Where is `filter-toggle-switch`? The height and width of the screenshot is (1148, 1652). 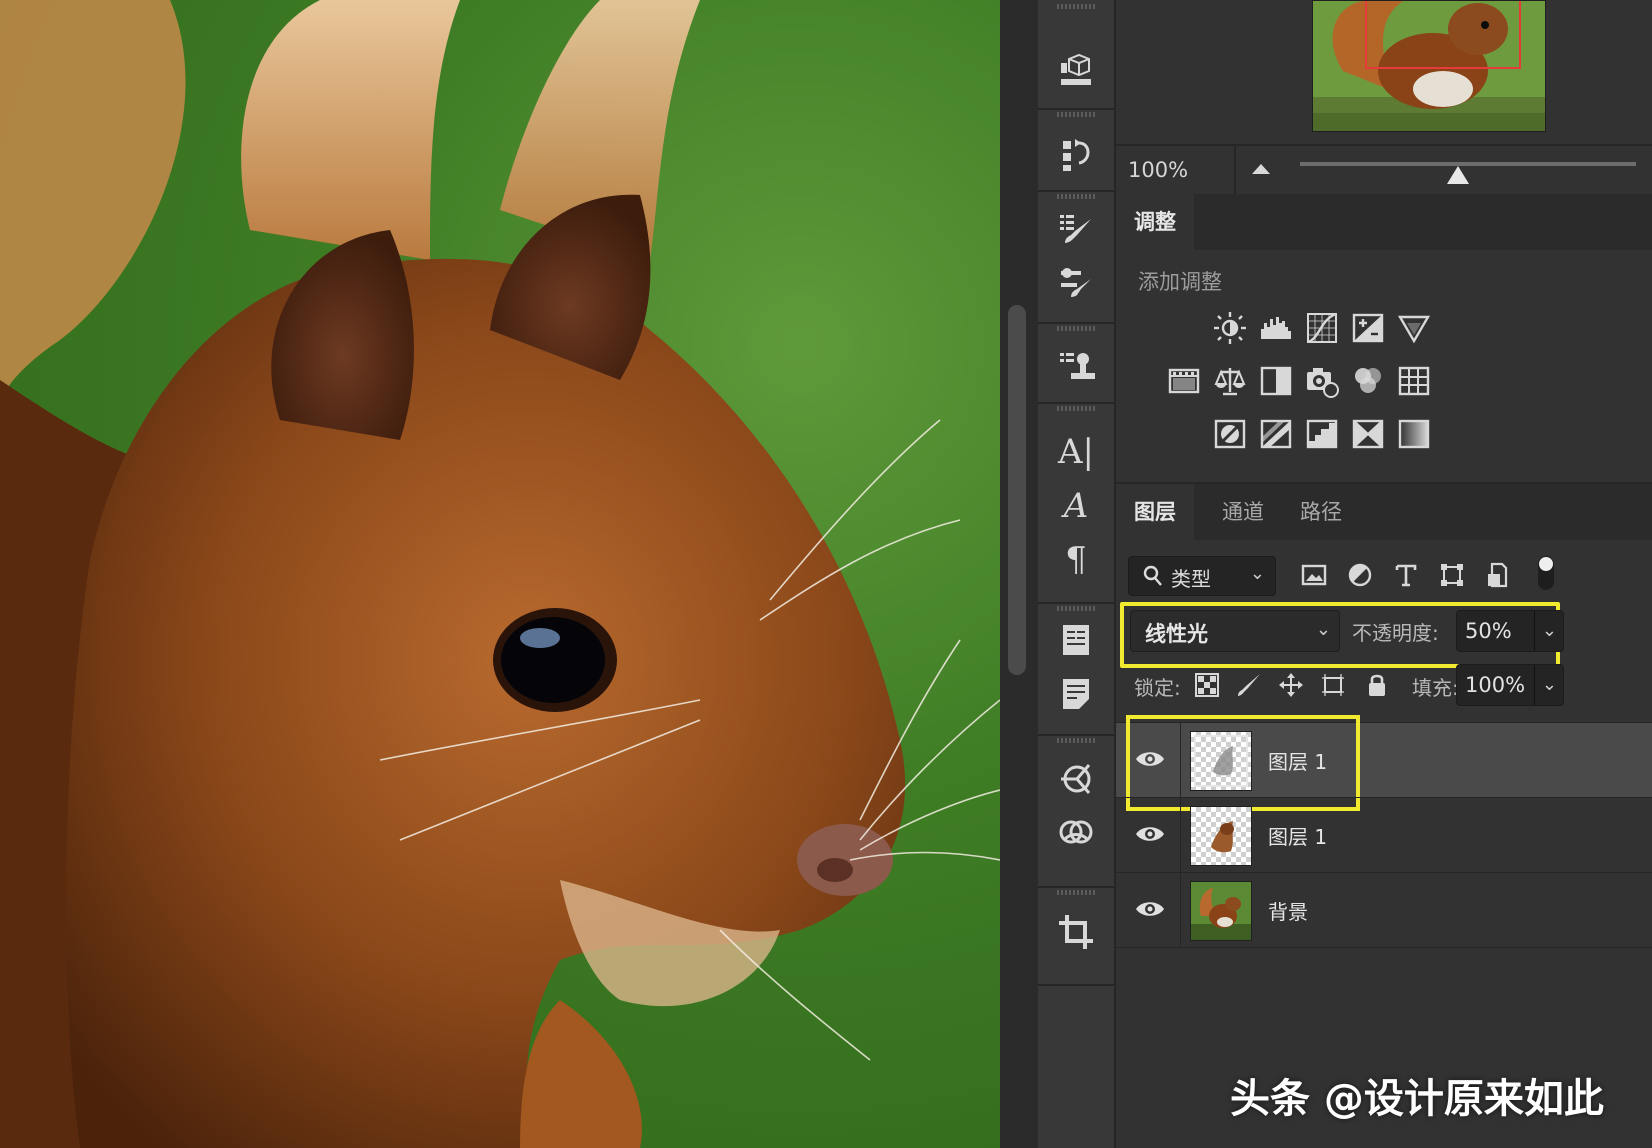 filter-toggle-switch is located at coordinates (1546, 573).